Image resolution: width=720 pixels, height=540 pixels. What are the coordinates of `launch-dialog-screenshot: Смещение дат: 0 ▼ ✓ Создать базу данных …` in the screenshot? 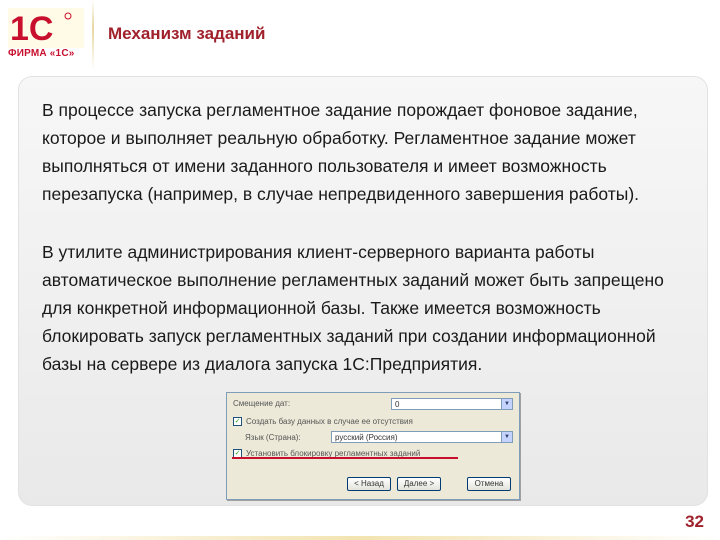 It's located at (373, 446).